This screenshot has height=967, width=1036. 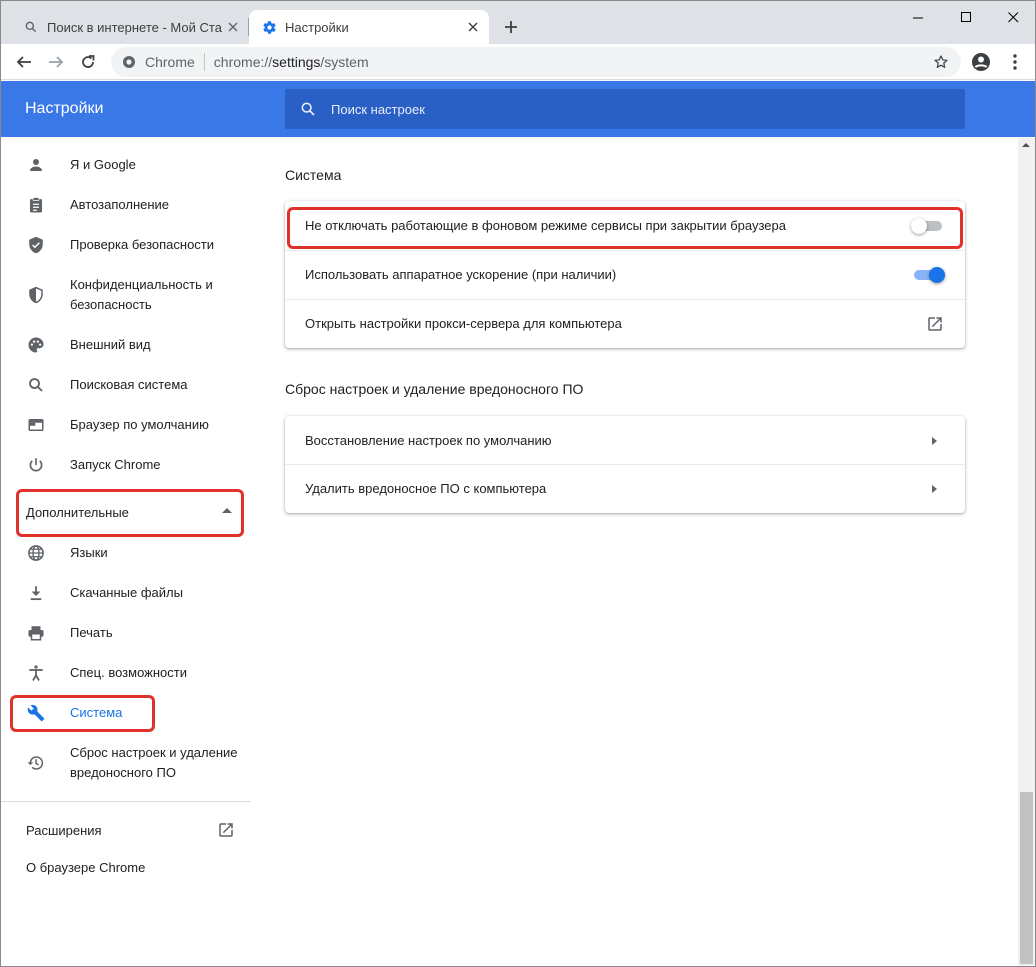 I want to click on sidebar-item-about: О браузере Chrome, so click(x=85, y=867).